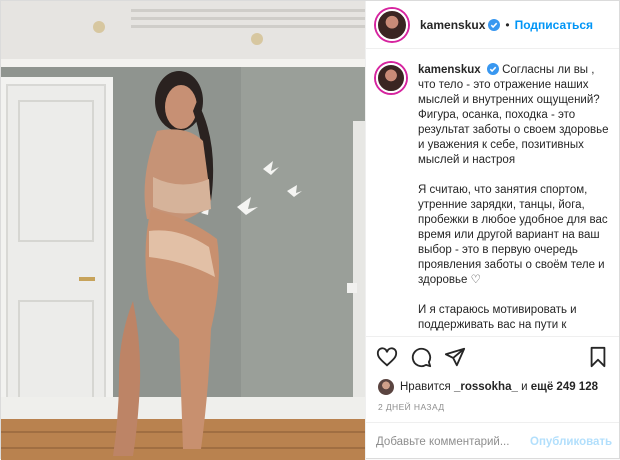 This screenshot has height=460, width=620. I want to click on comment-button, so click(421, 357).